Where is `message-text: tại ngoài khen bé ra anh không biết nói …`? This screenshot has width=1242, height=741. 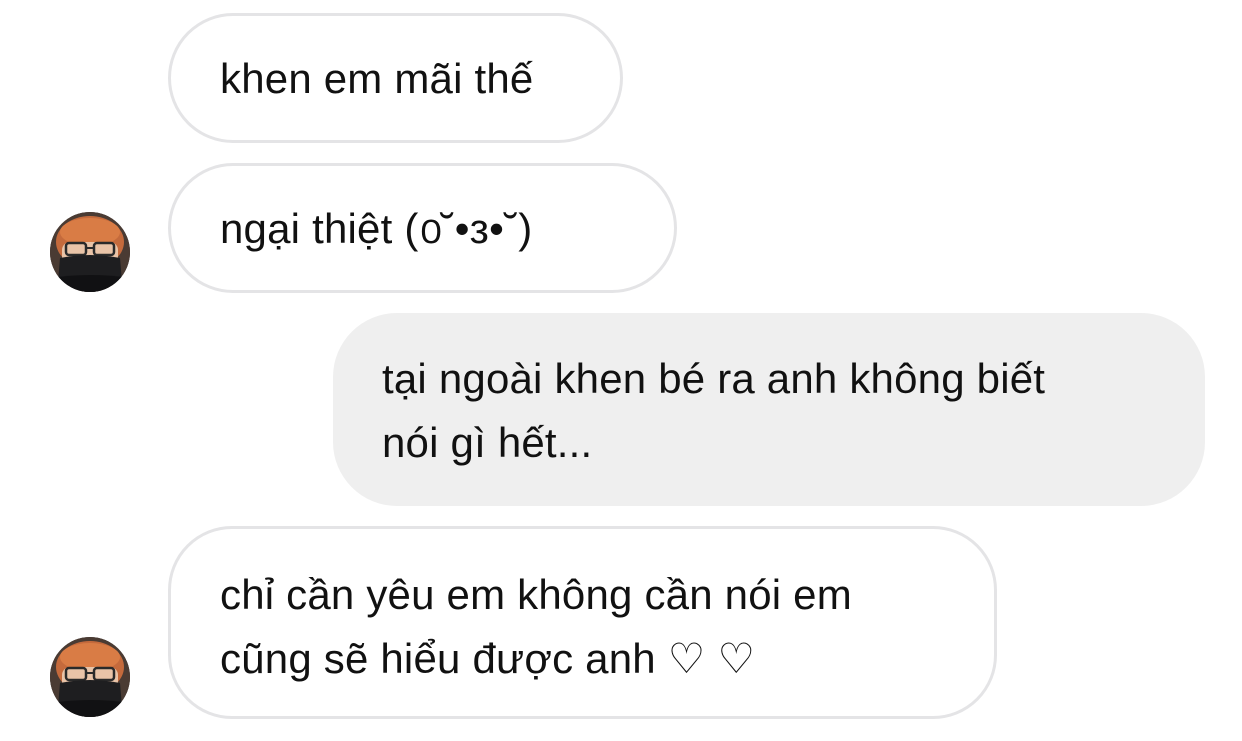 message-text: tại ngoài khen bé ra anh không biết nói … is located at coordinates (714, 410).